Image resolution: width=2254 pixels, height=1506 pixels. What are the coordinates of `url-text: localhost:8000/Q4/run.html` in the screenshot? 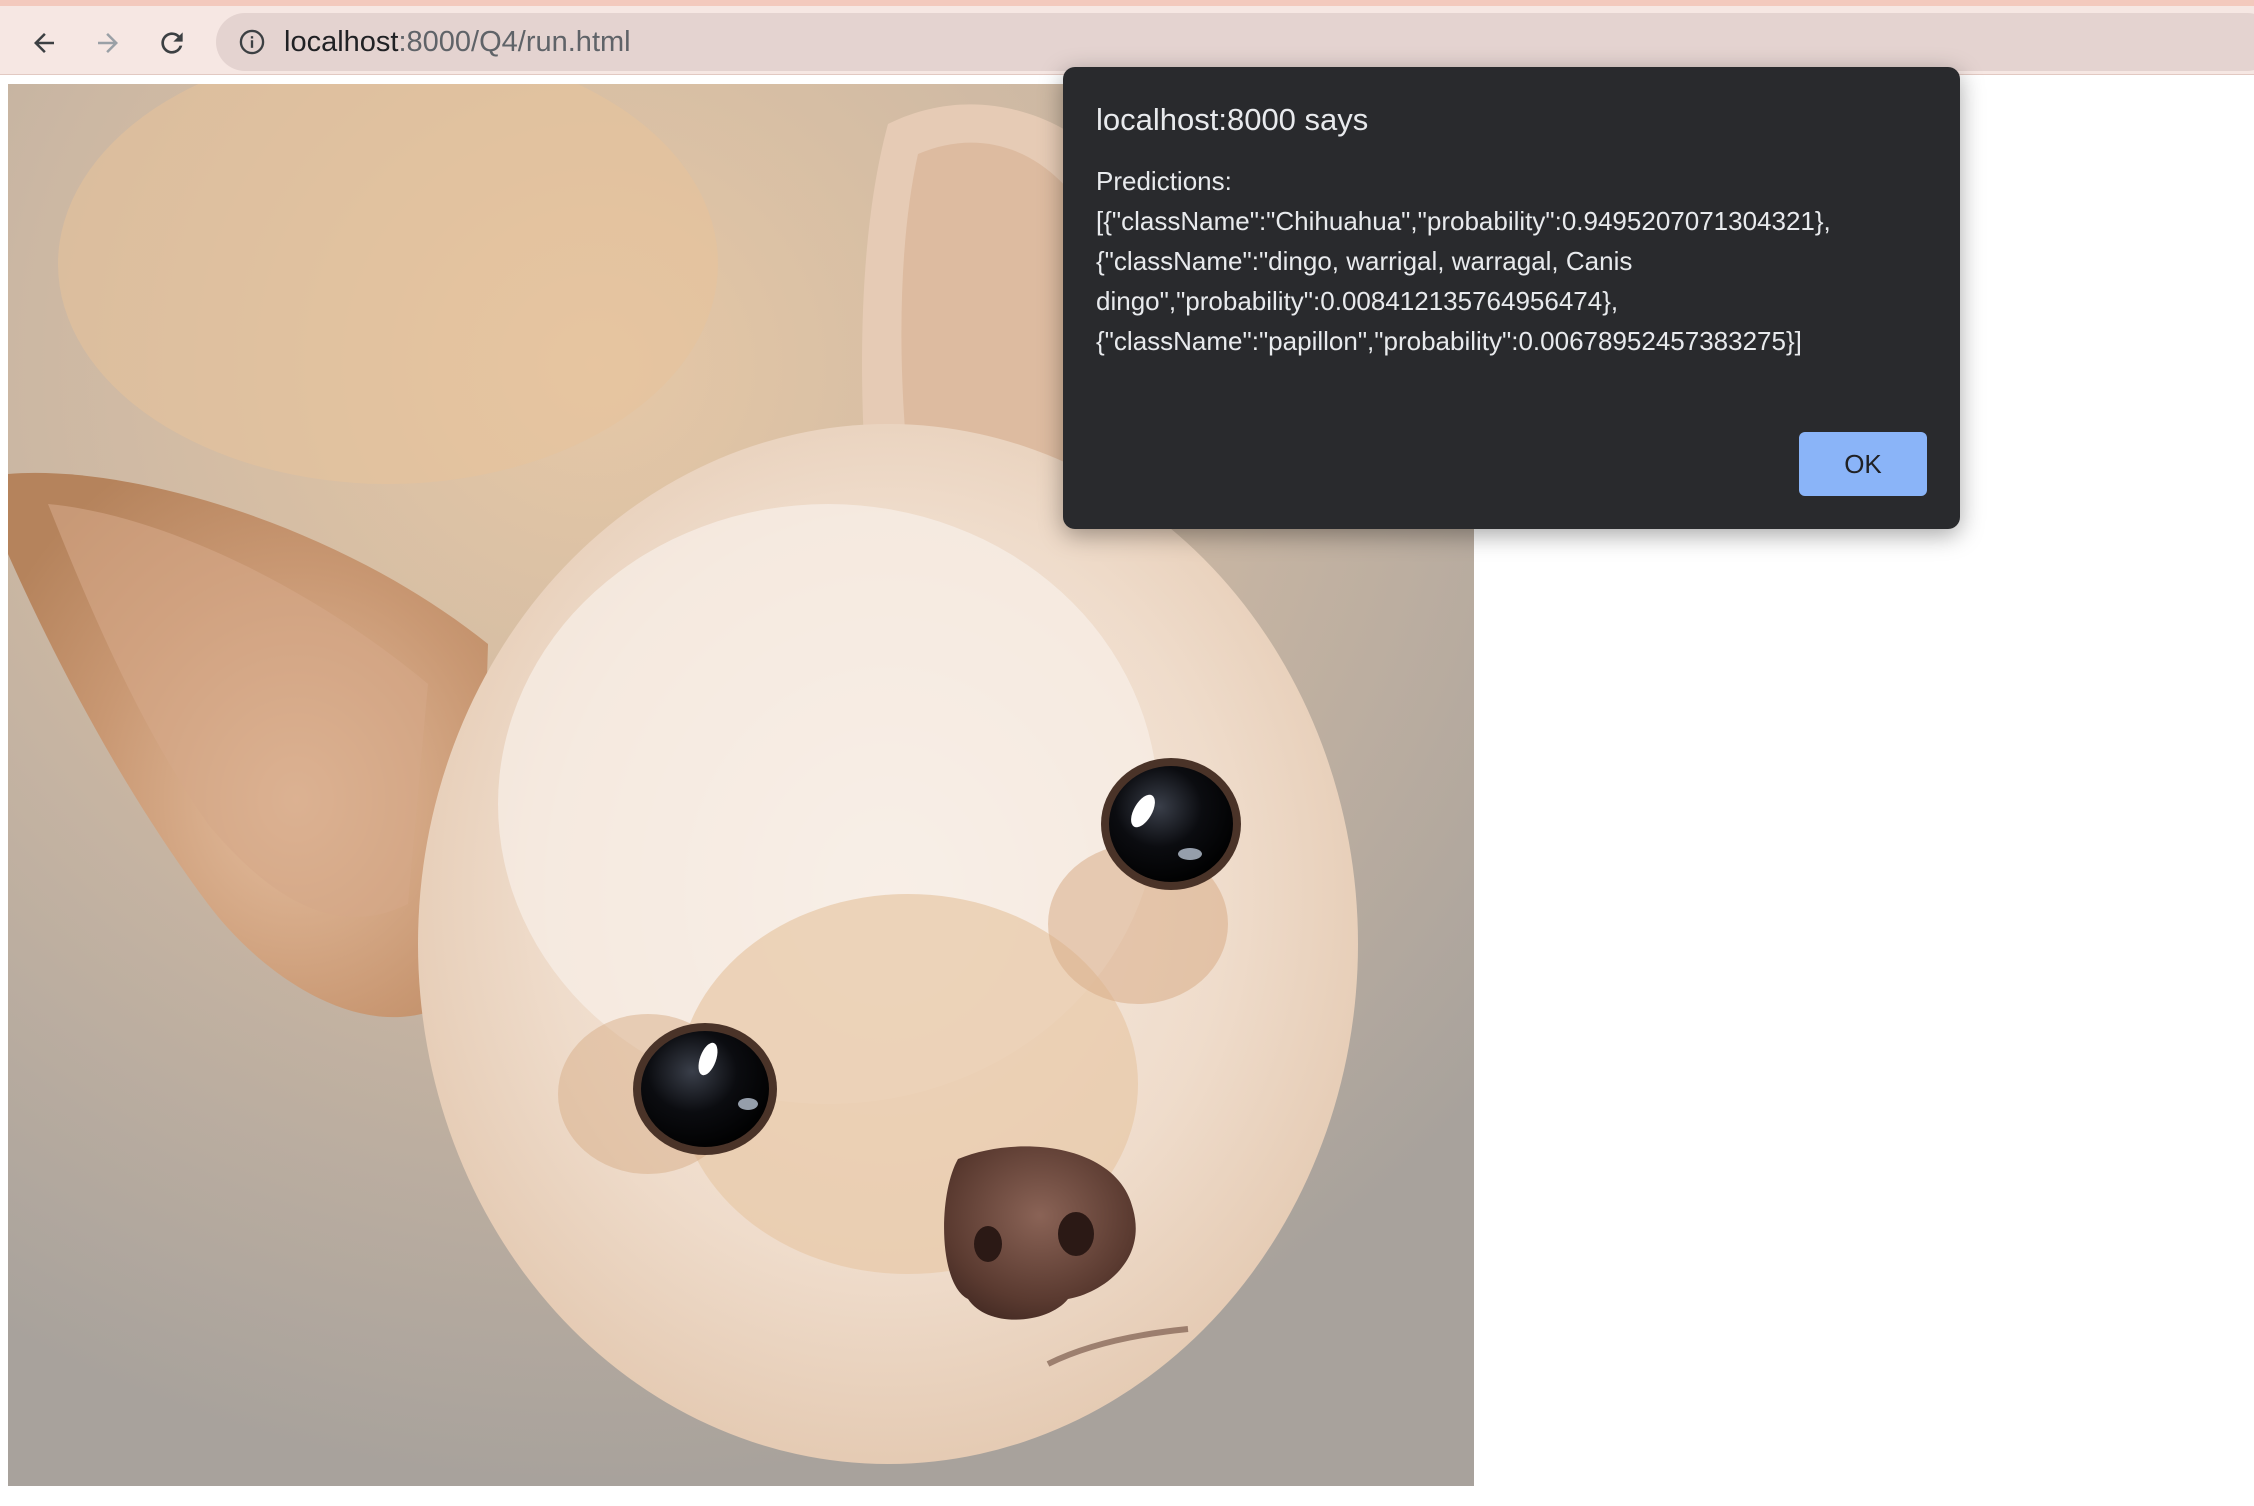 It's located at (457, 42).